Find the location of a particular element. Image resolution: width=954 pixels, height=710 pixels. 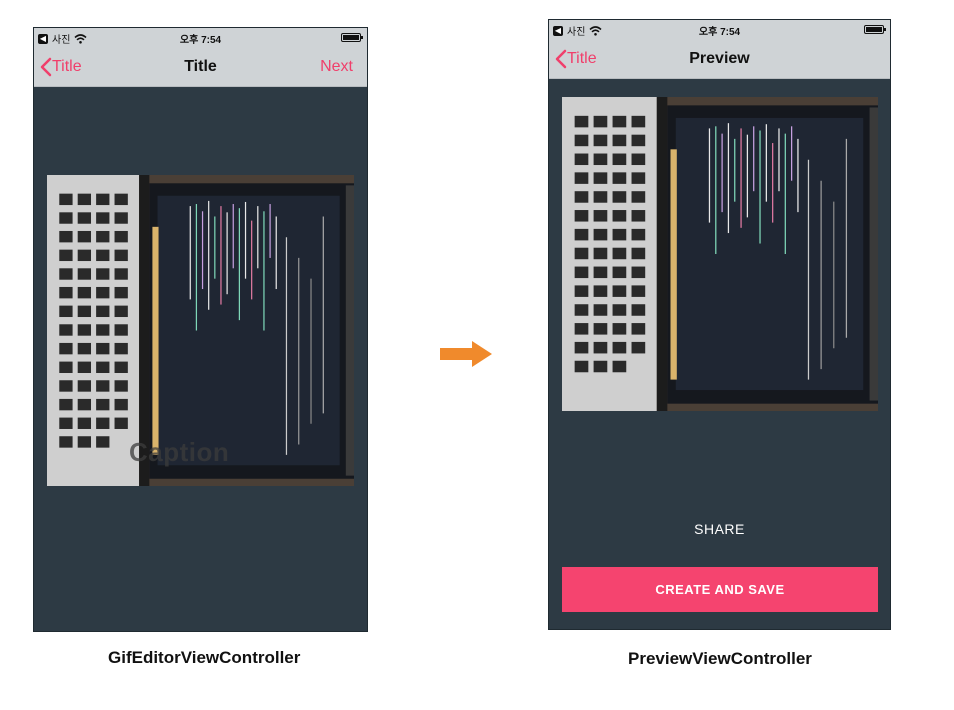

gif-preview-image is located at coordinates (720, 254).